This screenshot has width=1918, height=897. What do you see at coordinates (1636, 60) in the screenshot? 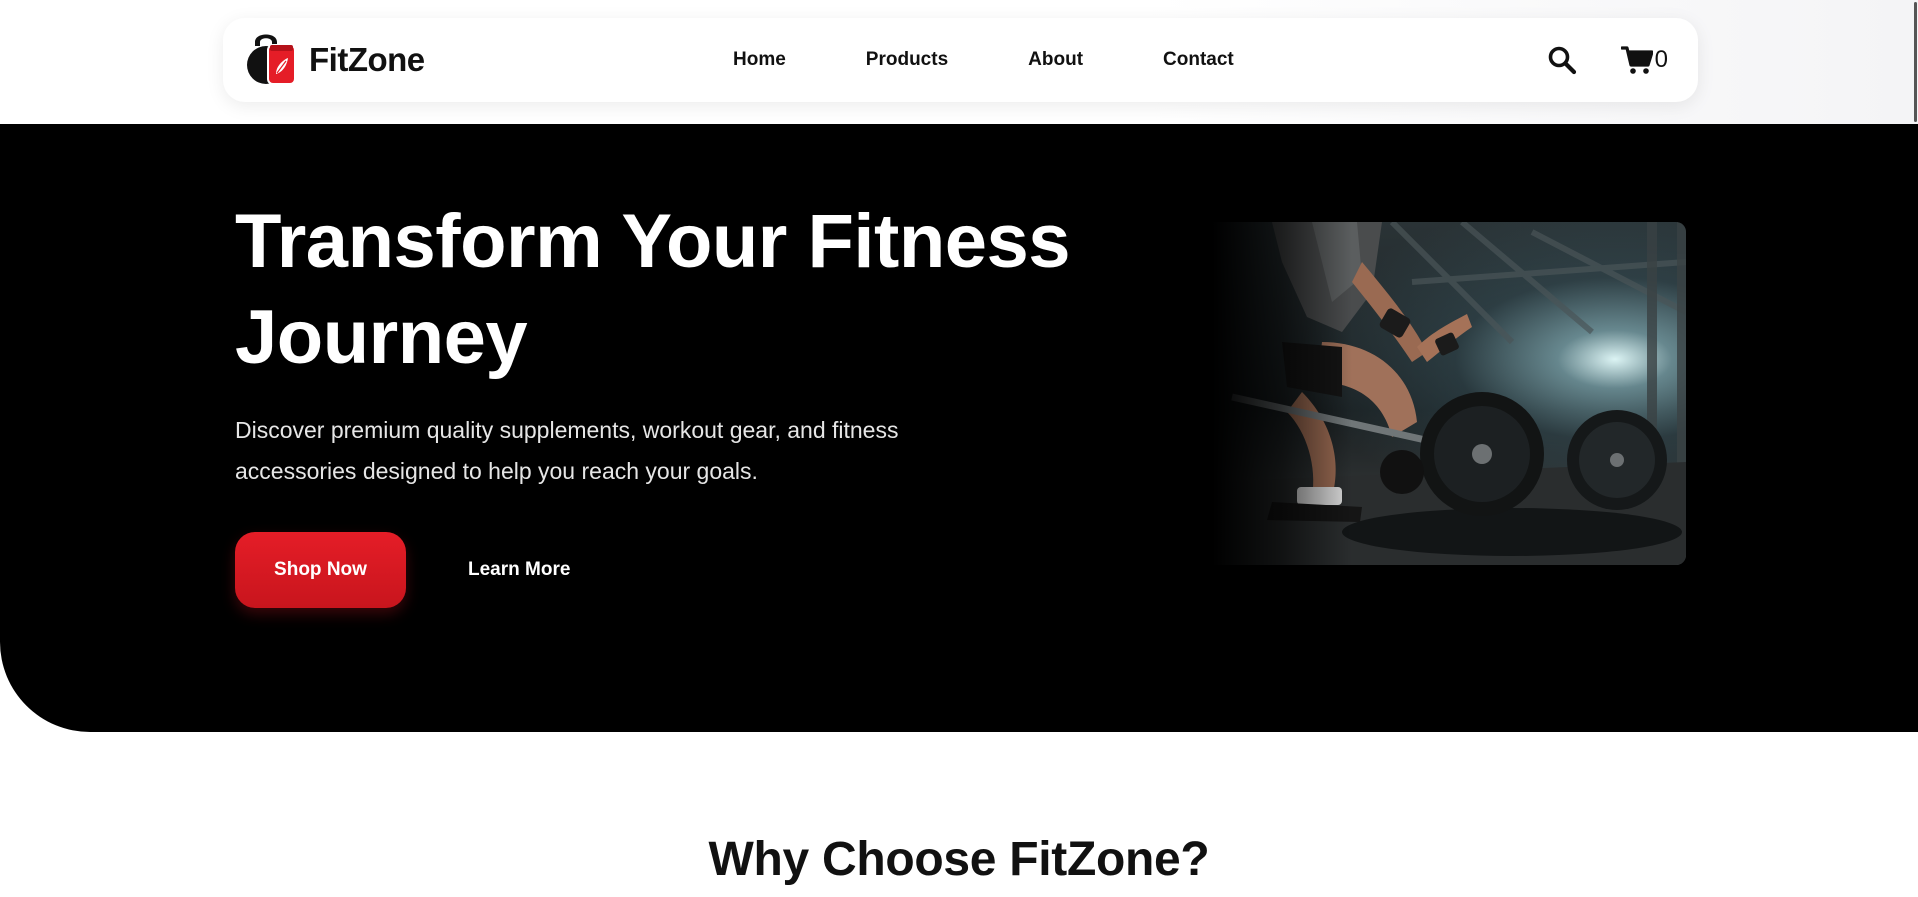
I see `cart-icon` at bounding box center [1636, 60].